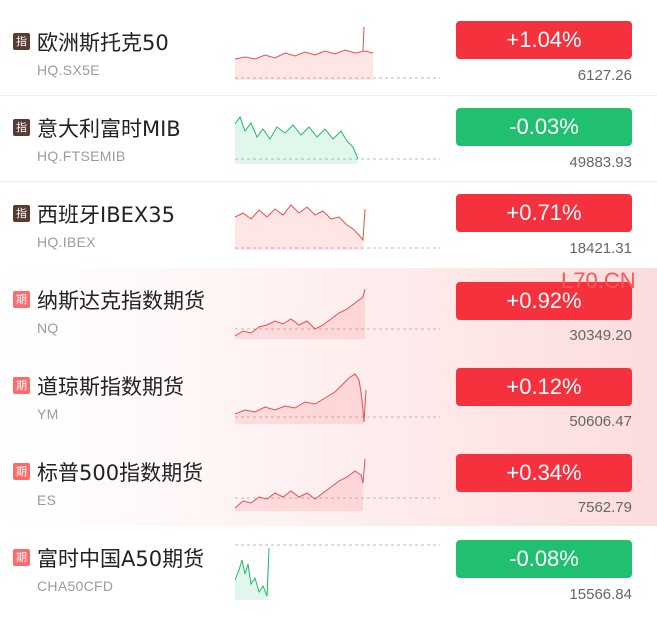 The height and width of the screenshot is (621, 657). What do you see at coordinates (604, 75) in the screenshot?
I see `last-price: 6127.26` at bounding box center [604, 75].